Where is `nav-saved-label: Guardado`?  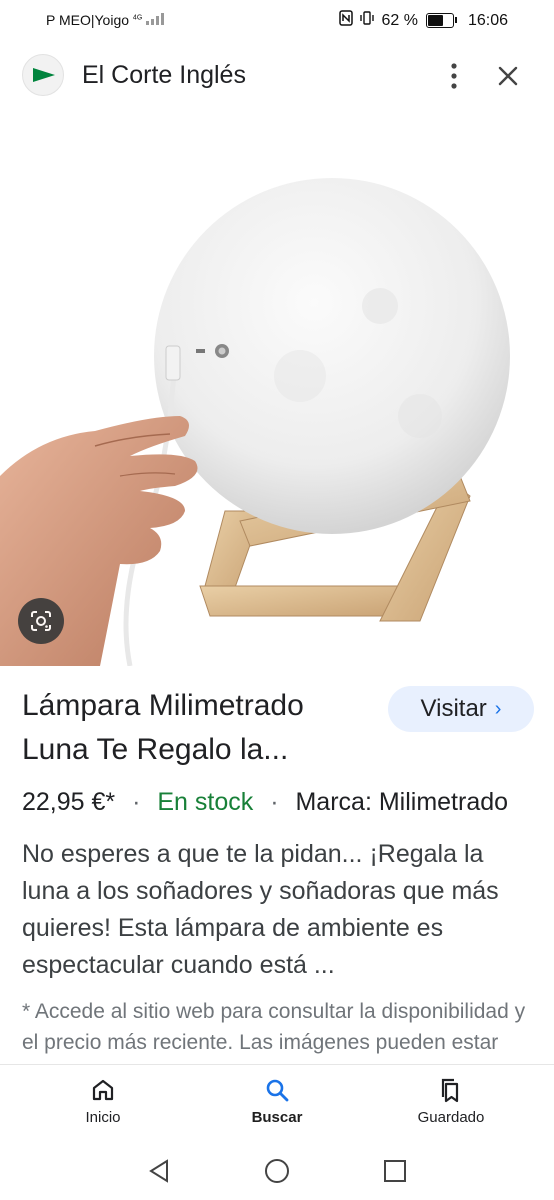
nav-saved-label: Guardado is located at coordinates (451, 1117).